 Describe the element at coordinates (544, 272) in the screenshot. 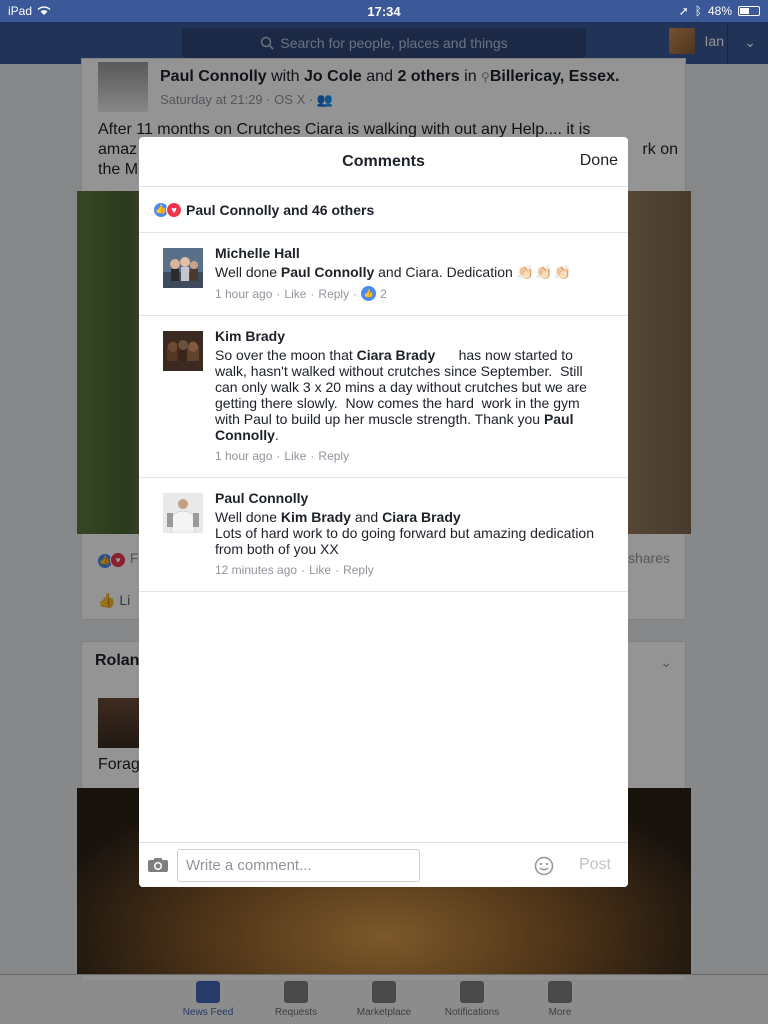

I see `clapping-hands-icon: 👏🏻👏🏻👏🏻` at that location.